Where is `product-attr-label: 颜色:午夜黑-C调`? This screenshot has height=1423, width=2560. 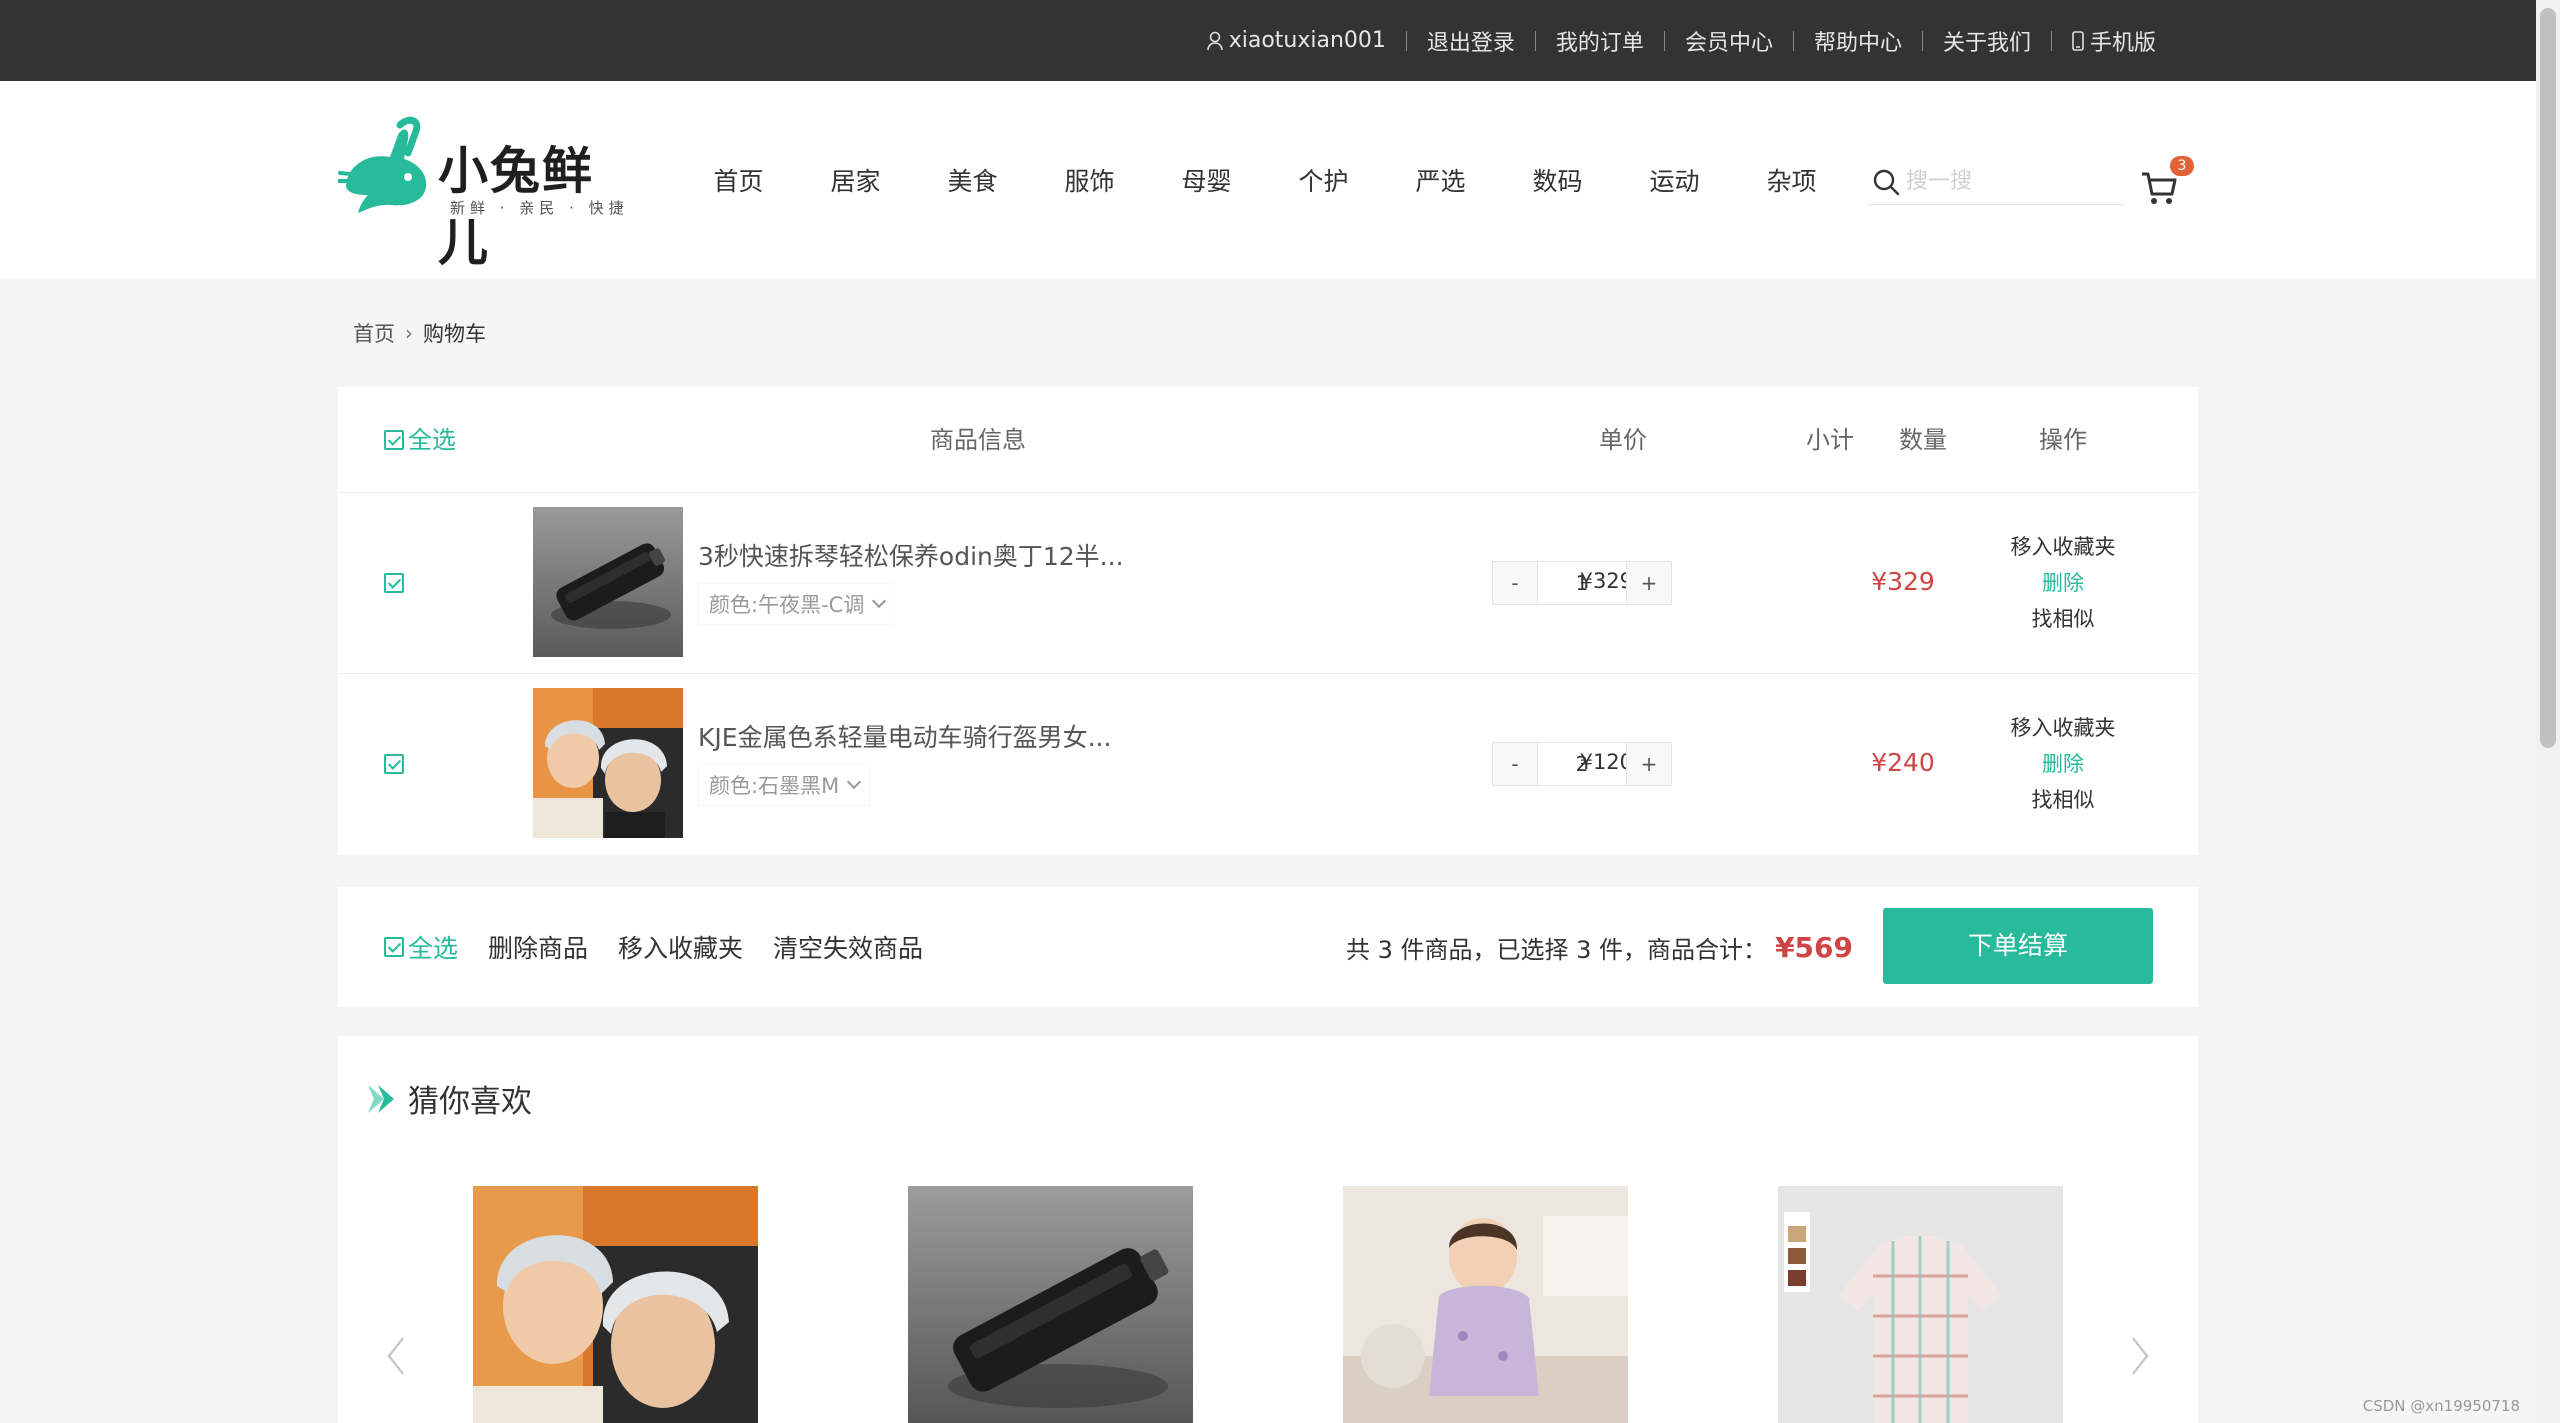
product-attr-label: 颜色:午夜黑-C调 is located at coordinates (787, 605).